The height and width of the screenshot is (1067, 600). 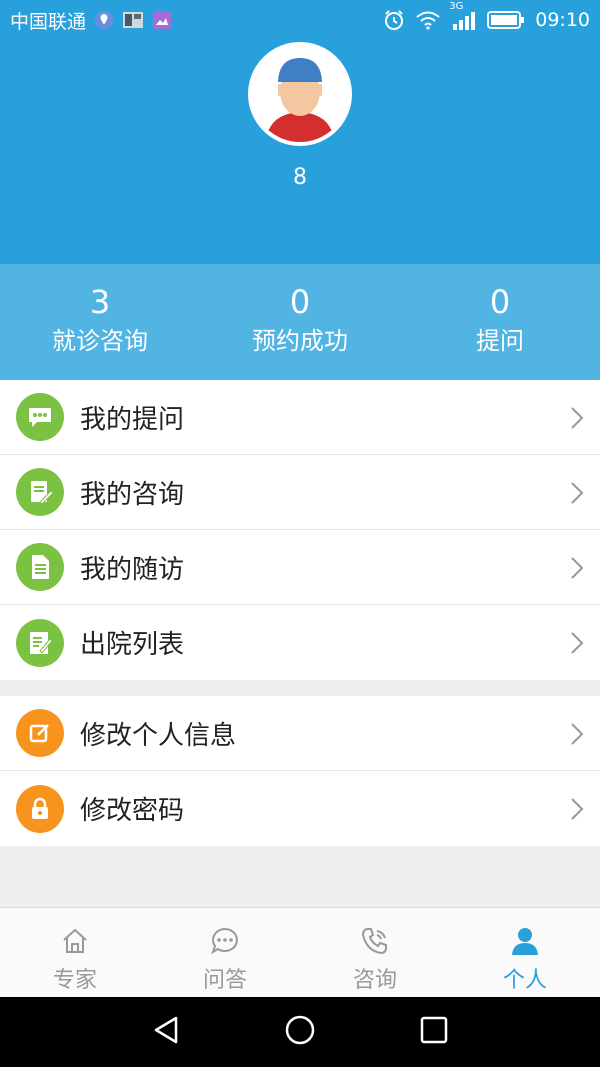 I want to click on alarm-icon, so click(x=394, y=20).